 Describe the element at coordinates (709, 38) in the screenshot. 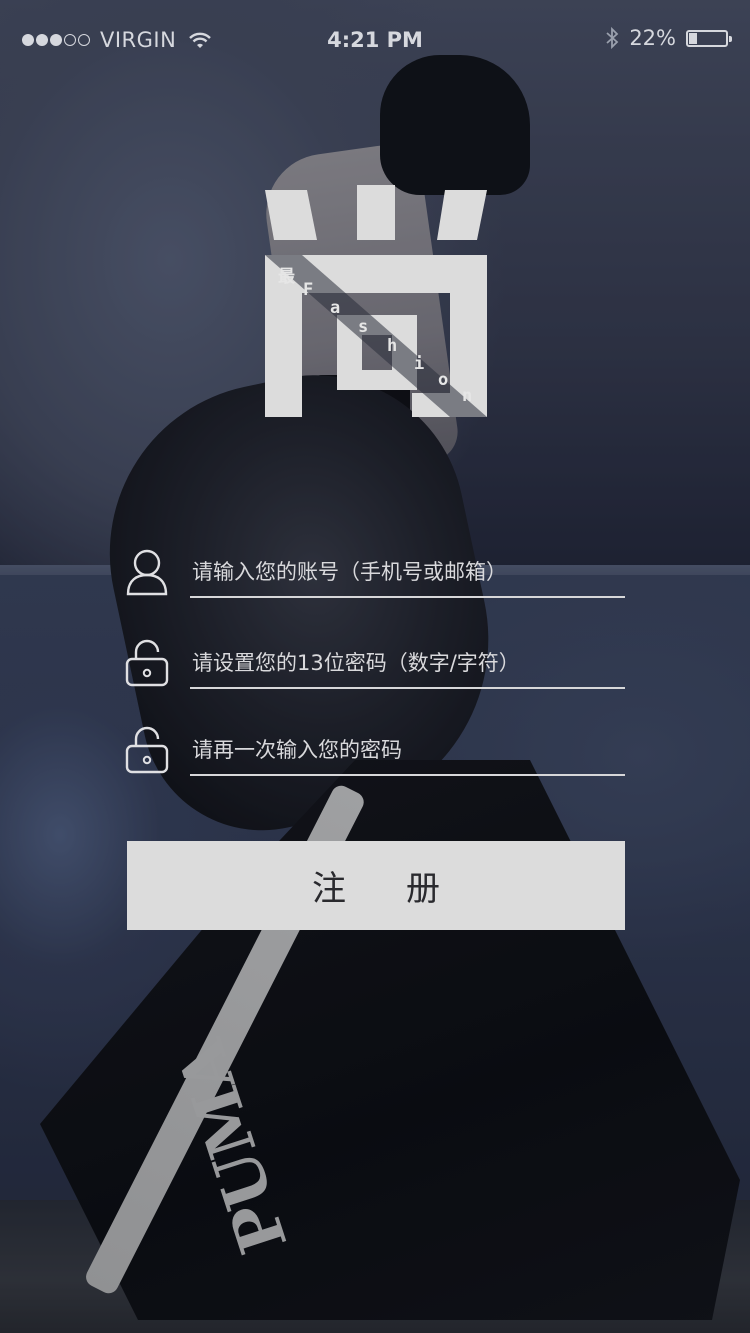

I see `battery-icon` at that location.